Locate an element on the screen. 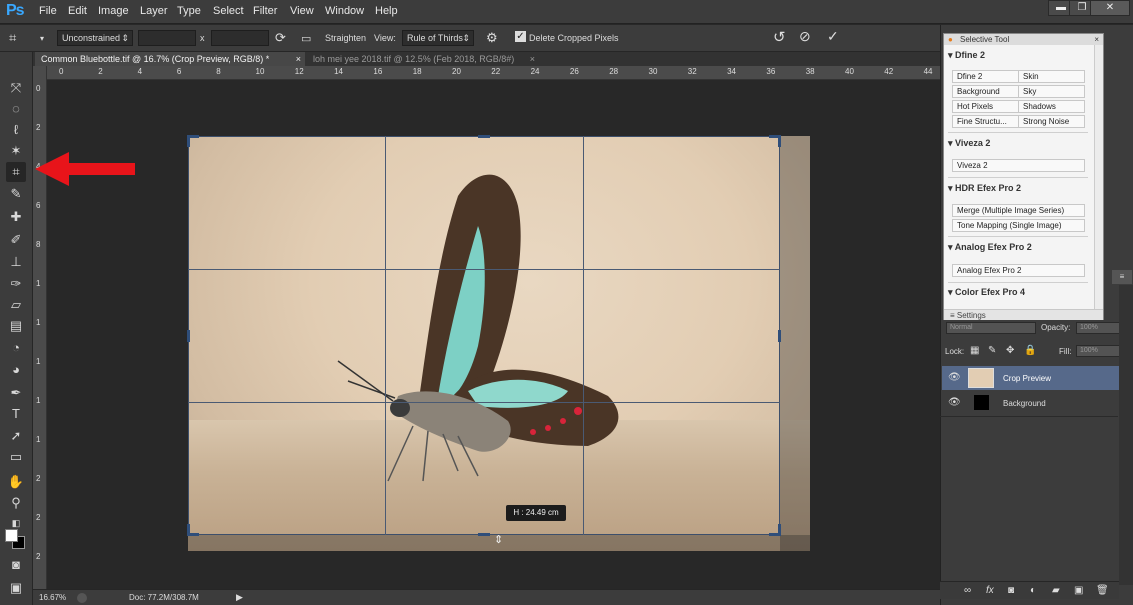 Image resolution: width=1133 pixels, height=605 pixels. gear-icon: ⚙ is located at coordinates (492, 38).